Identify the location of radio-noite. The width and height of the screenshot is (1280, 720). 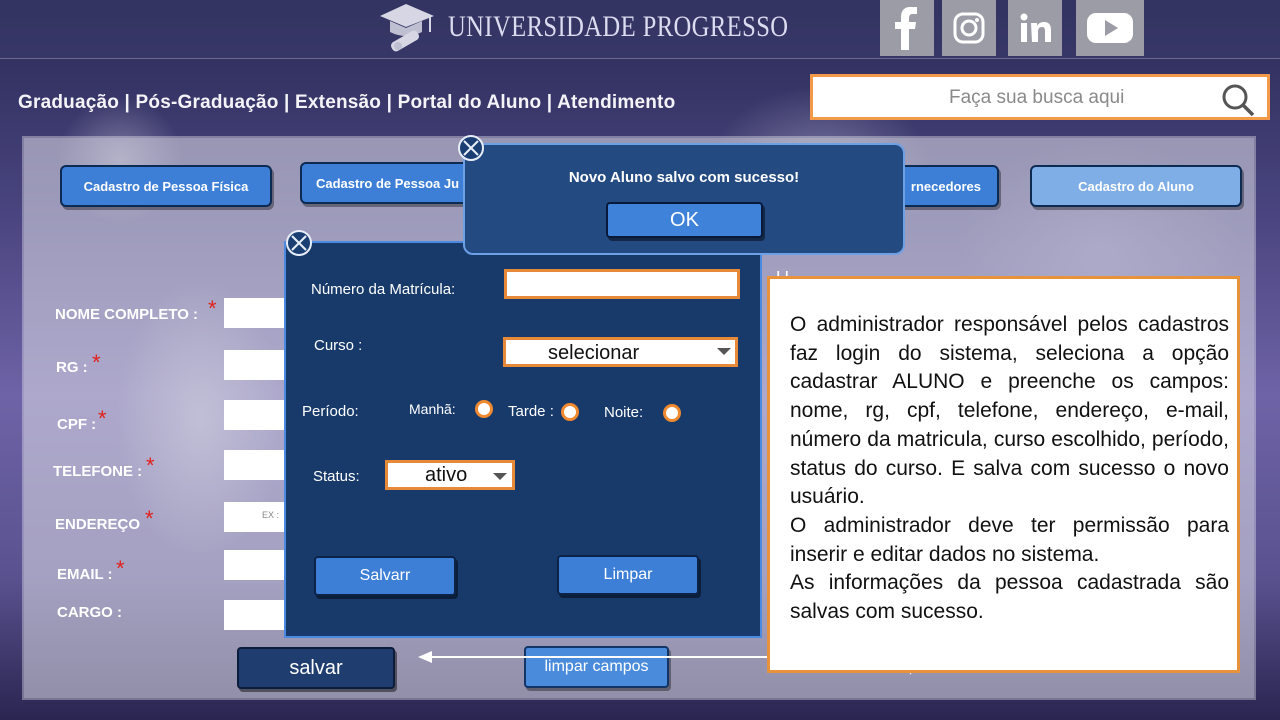
(672, 413).